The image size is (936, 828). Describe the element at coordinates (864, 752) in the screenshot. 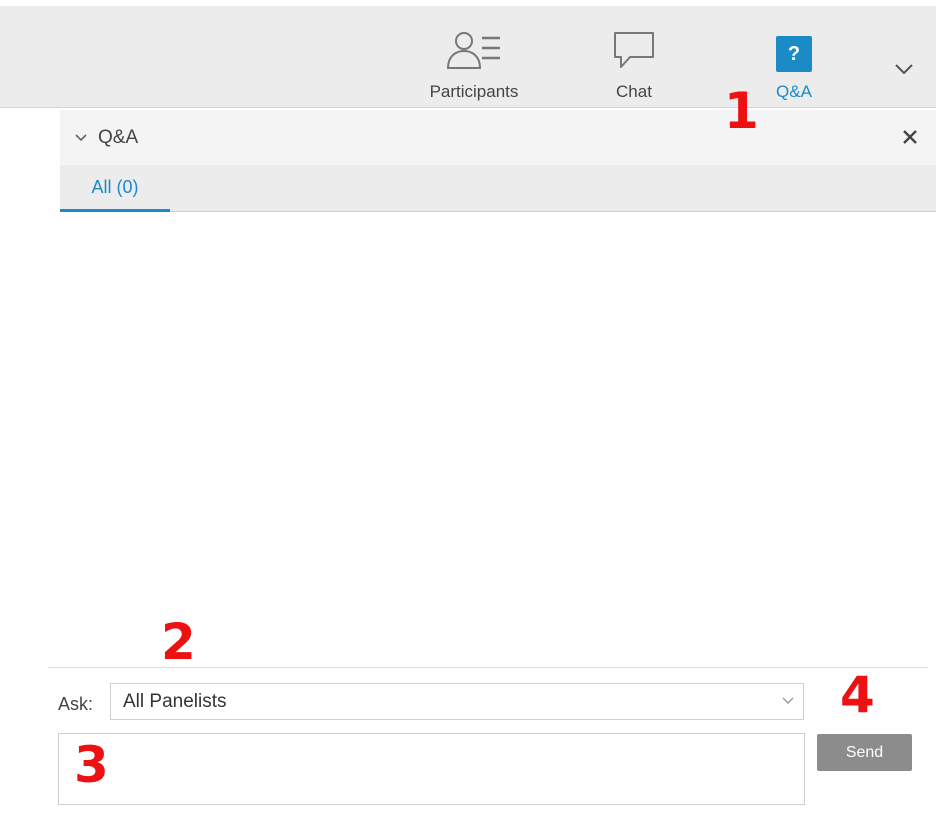

I see `send-button: Send` at that location.